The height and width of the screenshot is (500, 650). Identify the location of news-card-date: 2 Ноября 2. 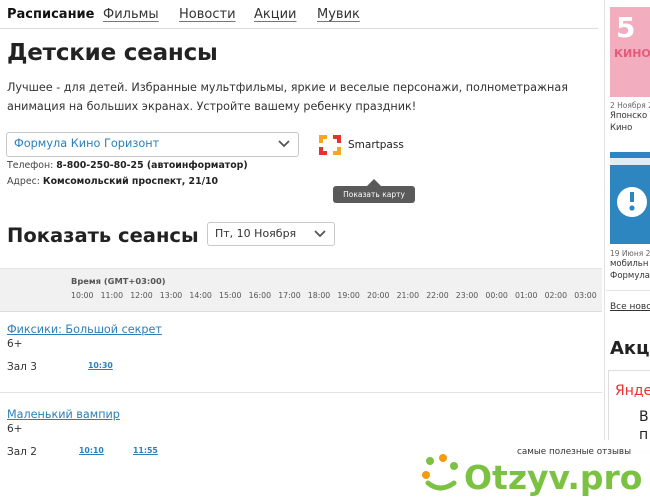
(630, 105).